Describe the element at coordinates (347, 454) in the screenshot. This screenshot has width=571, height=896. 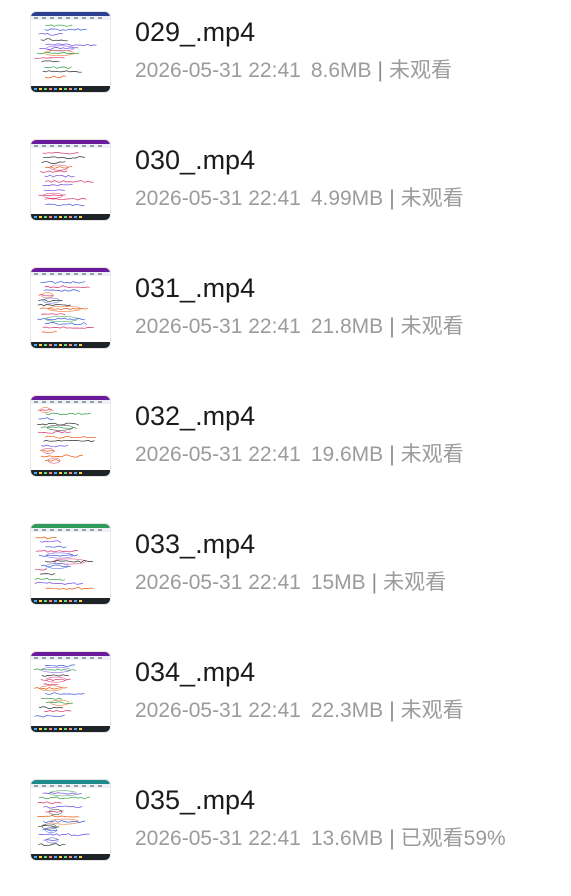
I see `file-size: 19.6MB` at that location.